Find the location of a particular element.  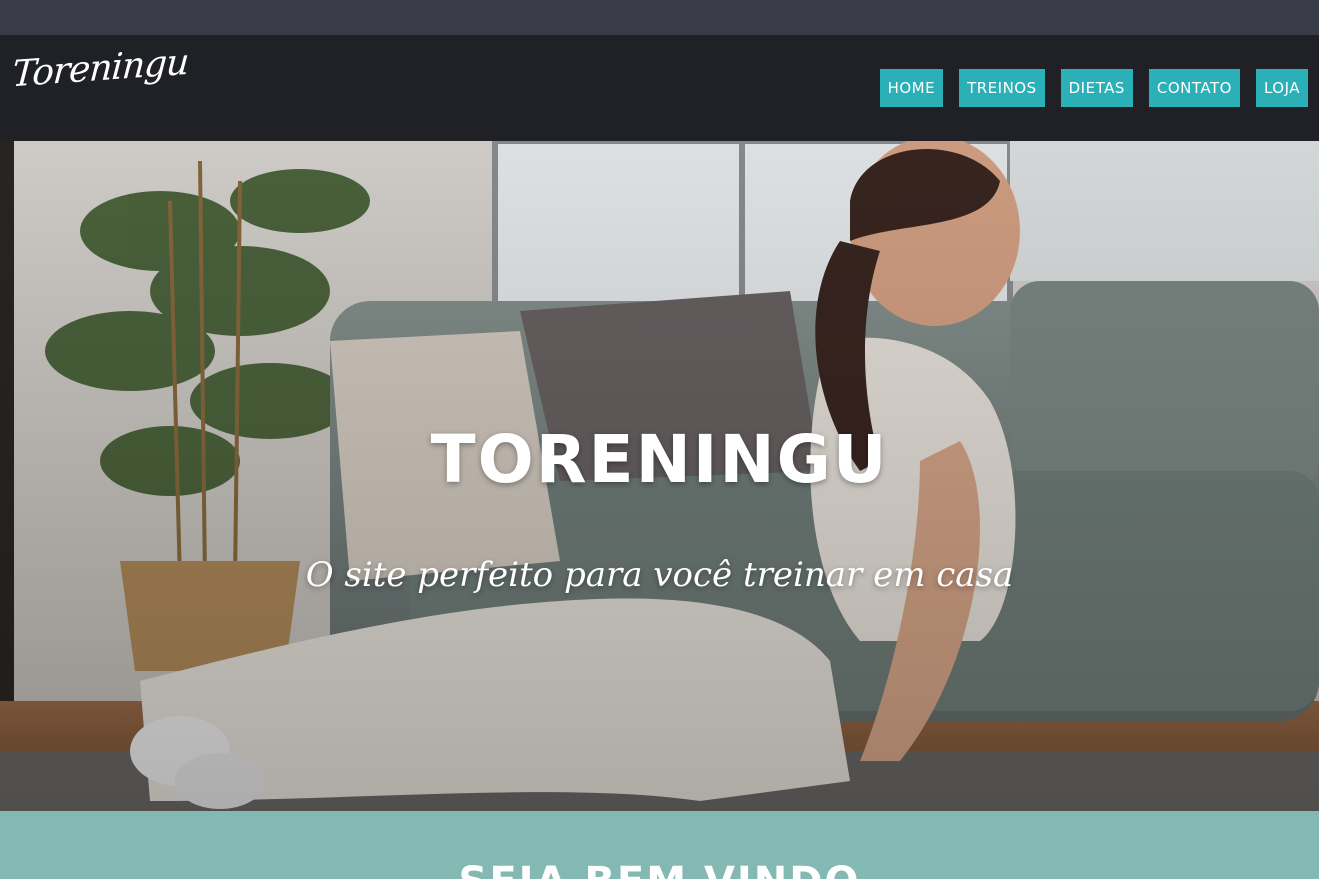

site-logo: Toreningu is located at coordinates (100, 69).